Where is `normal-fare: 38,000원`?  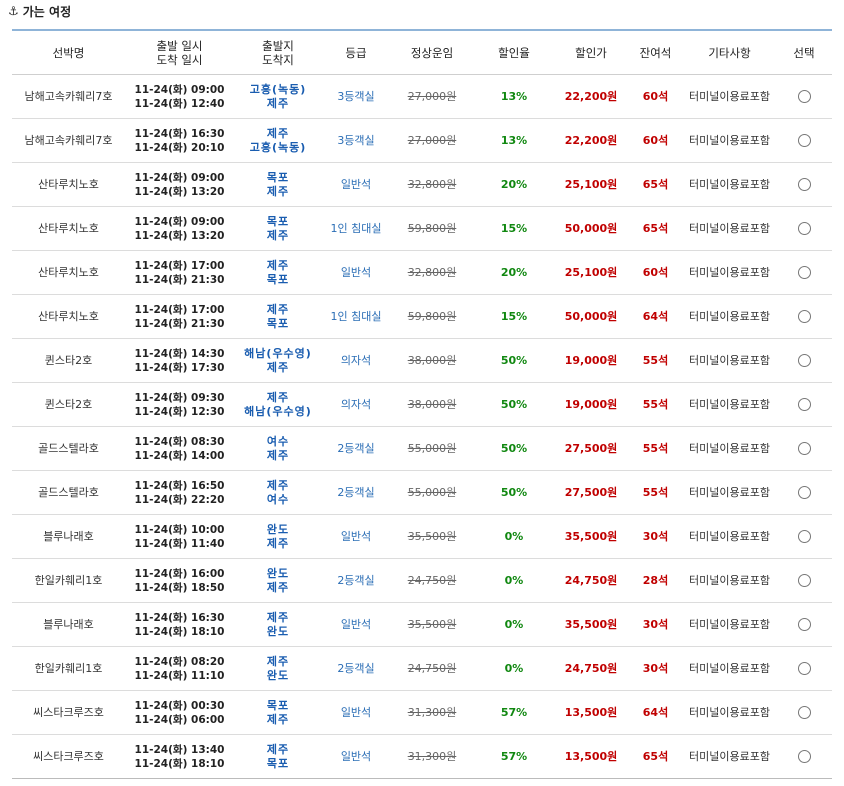 normal-fare: 38,000원 is located at coordinates (432, 360).